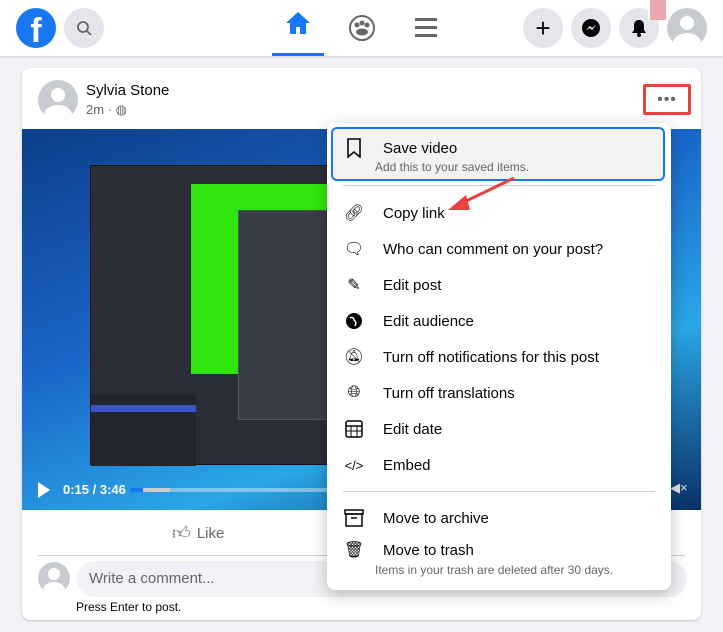  I want to click on video-time: 0:15 / 3:46, so click(94, 489).